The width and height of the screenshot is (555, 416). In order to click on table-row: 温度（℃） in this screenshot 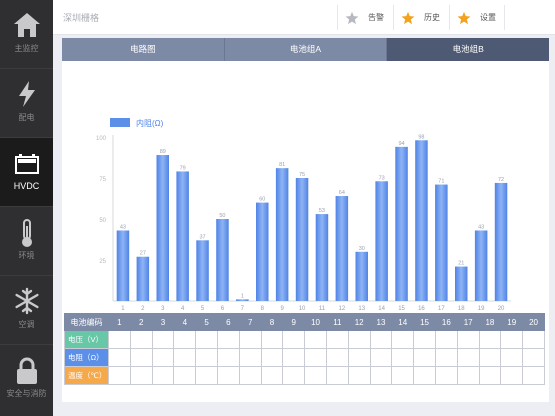, I will do `click(304, 375)`.